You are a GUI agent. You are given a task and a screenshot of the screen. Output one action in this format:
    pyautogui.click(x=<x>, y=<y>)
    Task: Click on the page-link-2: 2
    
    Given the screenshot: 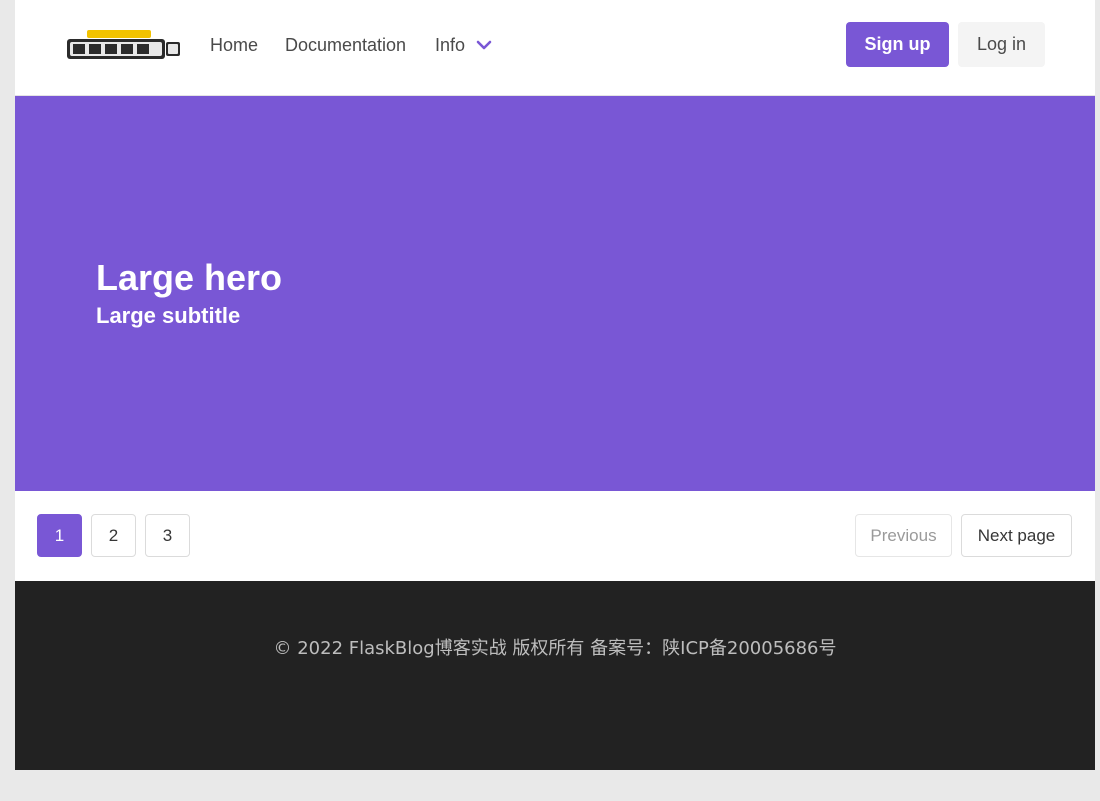 What is the action you would take?
    pyautogui.click(x=113, y=535)
    